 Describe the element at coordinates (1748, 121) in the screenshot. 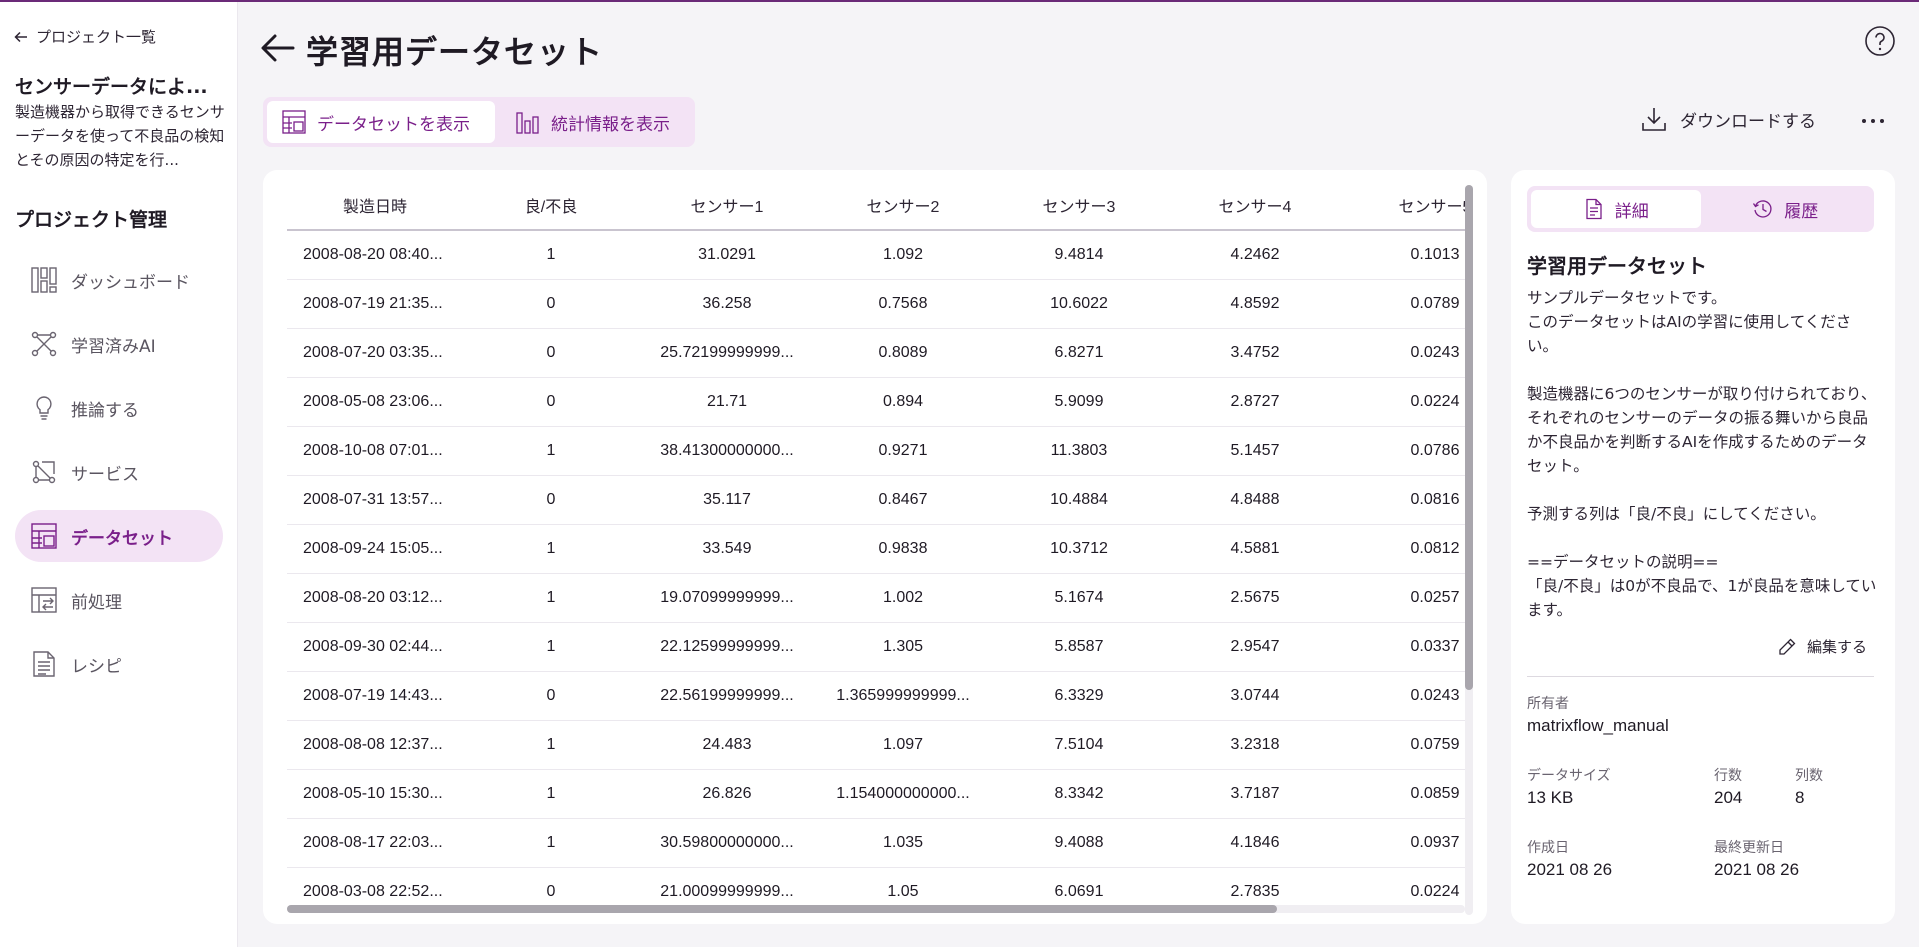

I see `download-label: ダウンロードする` at that location.